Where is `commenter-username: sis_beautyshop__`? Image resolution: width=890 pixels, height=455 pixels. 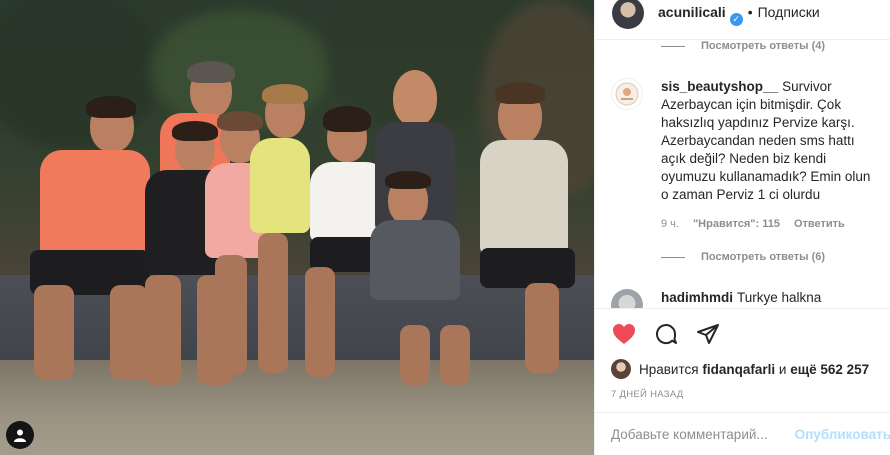
commenter-username: sis_beautyshop__ is located at coordinates (719, 86).